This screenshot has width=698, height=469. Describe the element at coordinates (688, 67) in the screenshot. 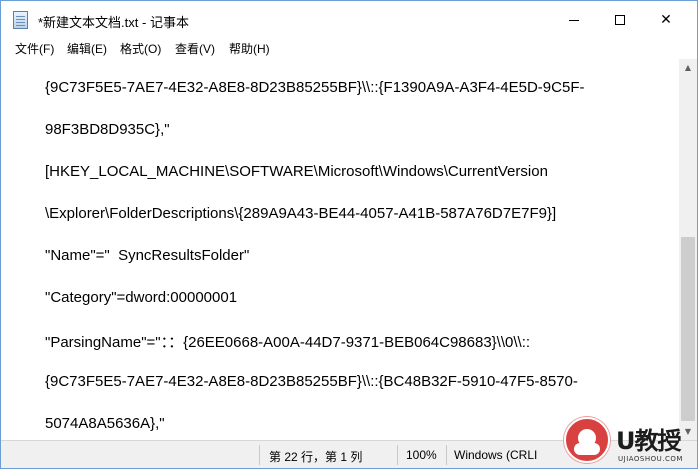

I see `scroll-up-icon: ▲` at that location.